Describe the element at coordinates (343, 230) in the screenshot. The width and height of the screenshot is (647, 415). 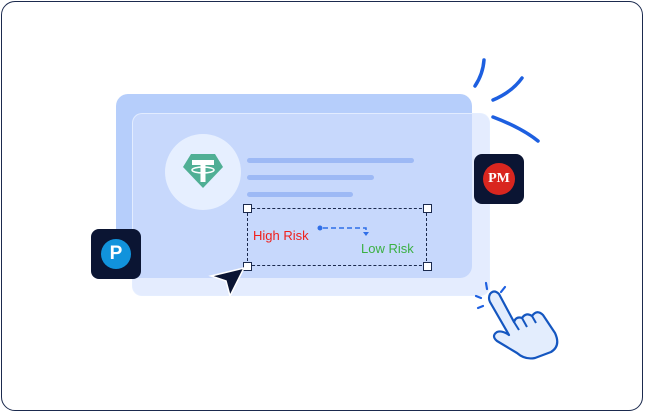
I see `dashed-arrow-icon` at that location.